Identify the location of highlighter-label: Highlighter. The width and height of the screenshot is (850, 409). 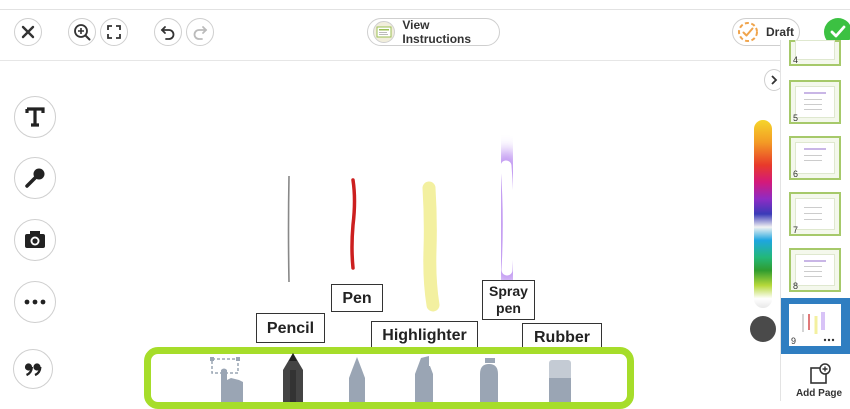
(424, 335).